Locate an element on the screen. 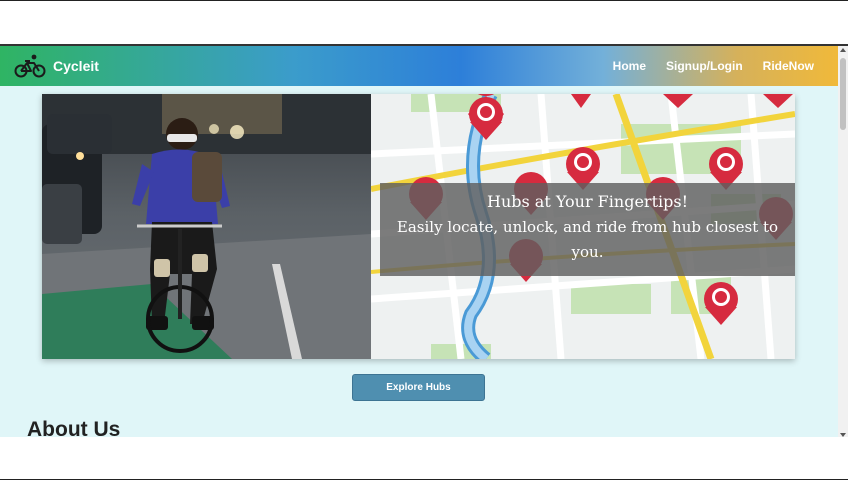  brand: Cycleit is located at coordinates (56, 66).